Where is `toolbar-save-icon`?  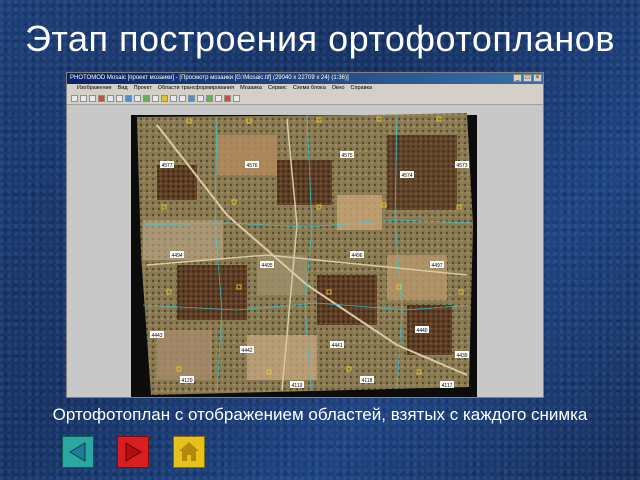 toolbar-save-icon is located at coordinates (83, 98).